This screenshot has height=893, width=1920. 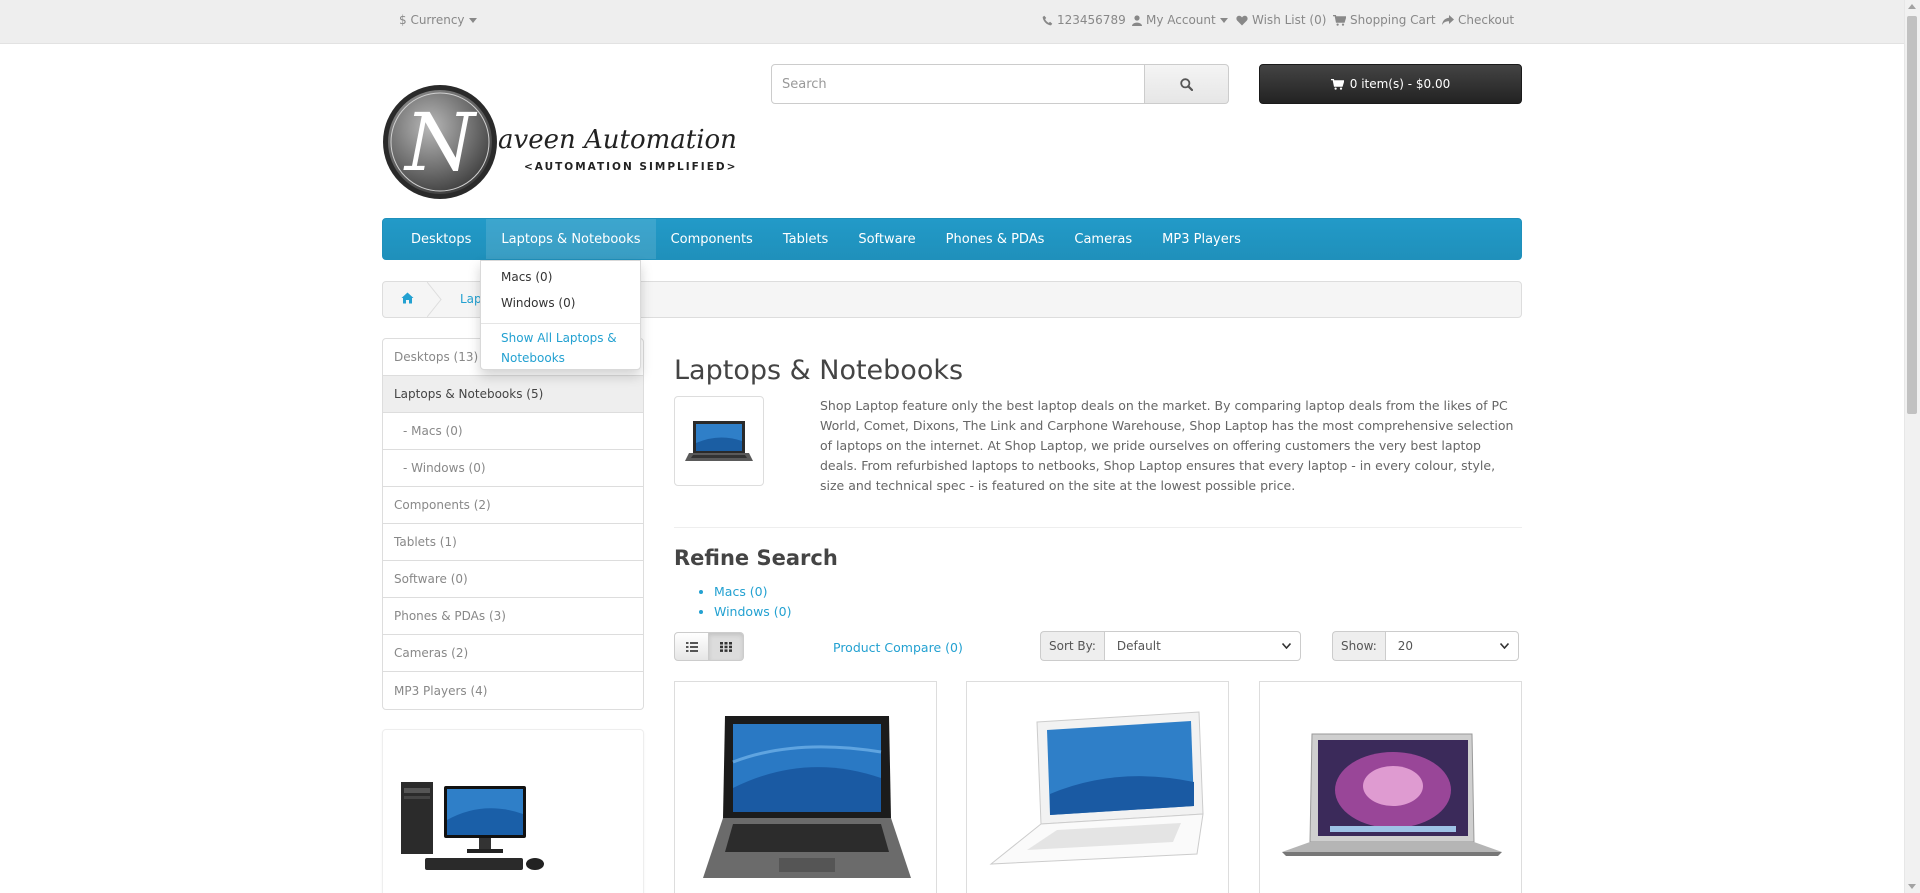 I want to click on cart-button: 0 item(s) - $0.00, so click(x=1390, y=84).